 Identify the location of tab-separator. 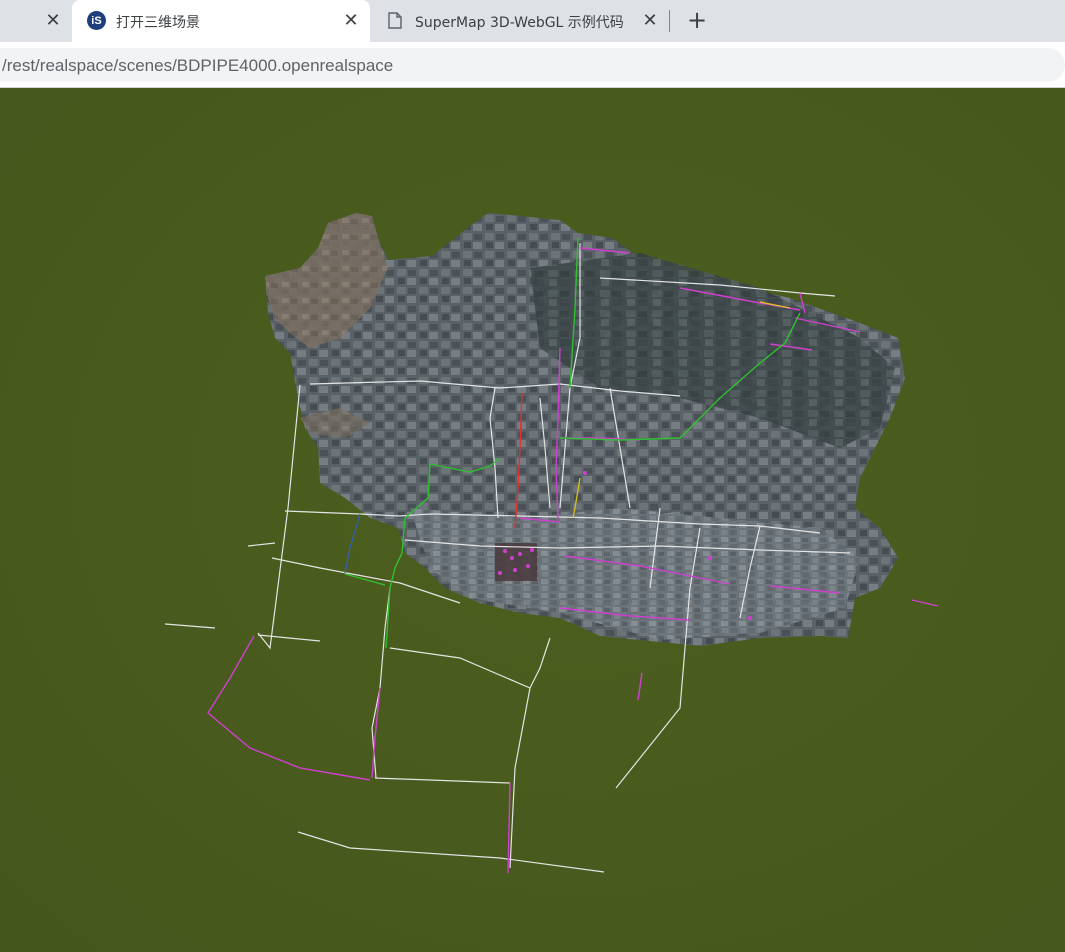
(669, 21).